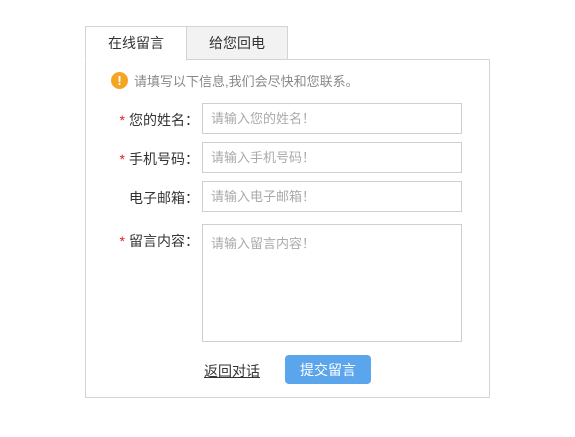  I want to click on notice-bar: ! 请填写以下信息,我们会尽快和您联系。, so click(235, 80).